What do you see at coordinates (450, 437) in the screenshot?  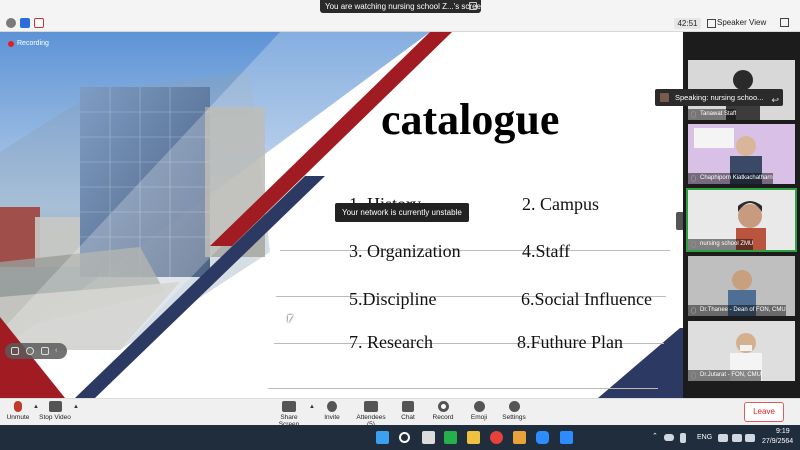 I see `line-app-icon` at bounding box center [450, 437].